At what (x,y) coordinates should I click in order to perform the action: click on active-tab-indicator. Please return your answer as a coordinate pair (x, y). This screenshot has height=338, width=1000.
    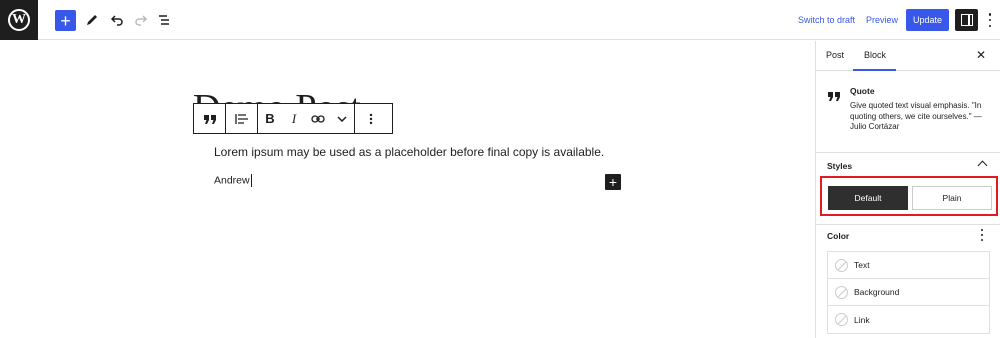
    Looking at the image, I should click on (874, 70).